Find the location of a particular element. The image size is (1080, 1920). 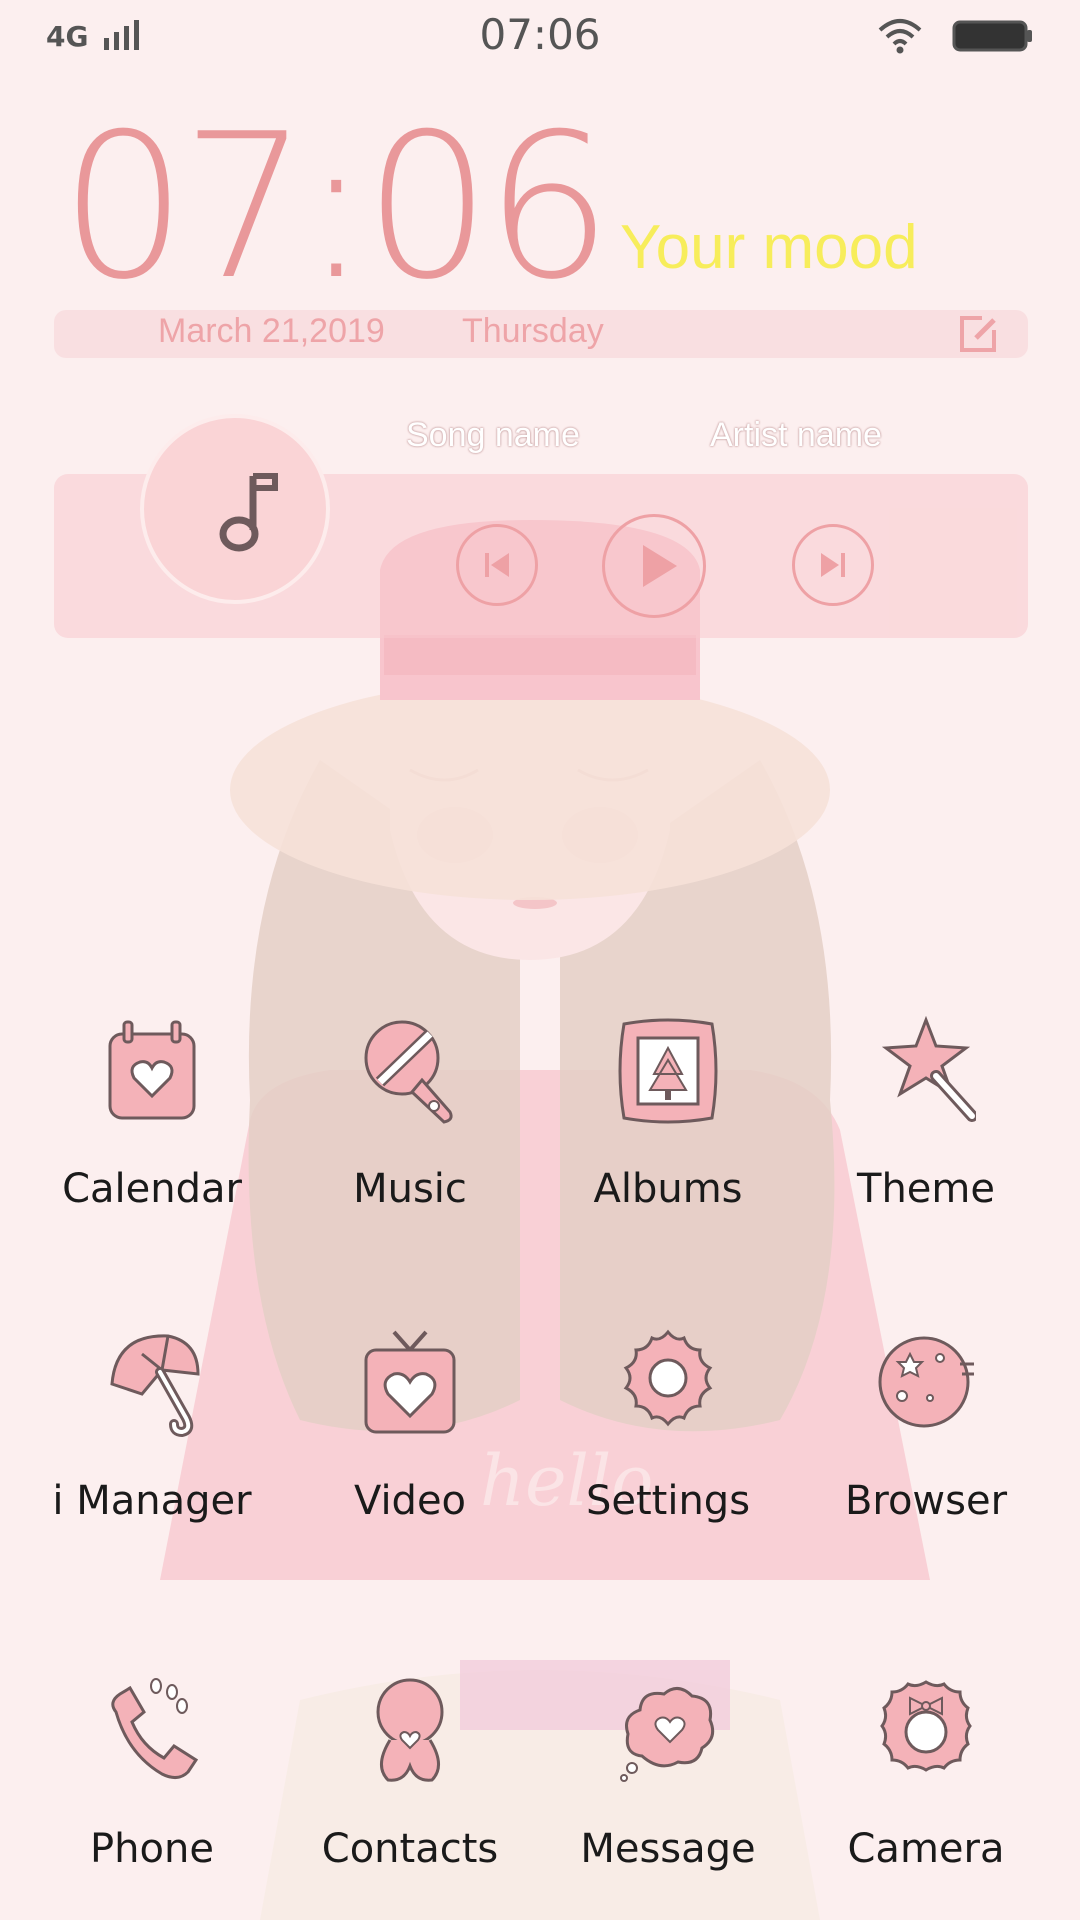

big-clock: 07:06 is located at coordinates (336, 208).